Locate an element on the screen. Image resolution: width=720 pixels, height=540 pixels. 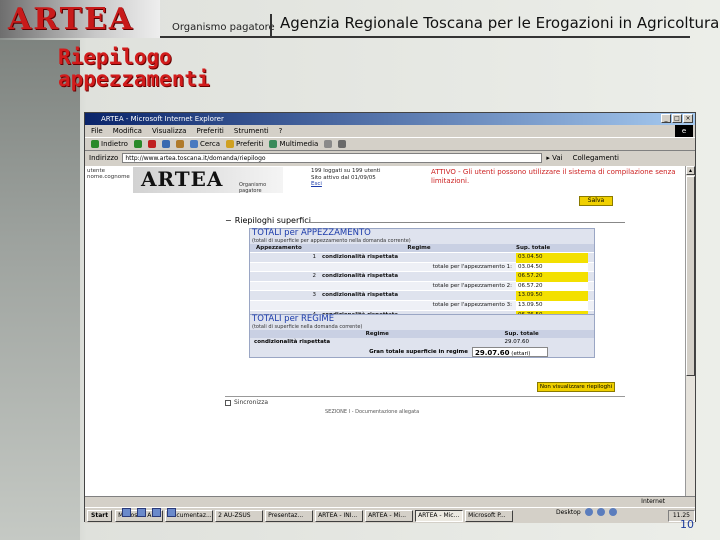
table-row: condizionalità rispettata 29.07.60 is located at coordinates (422, 342).